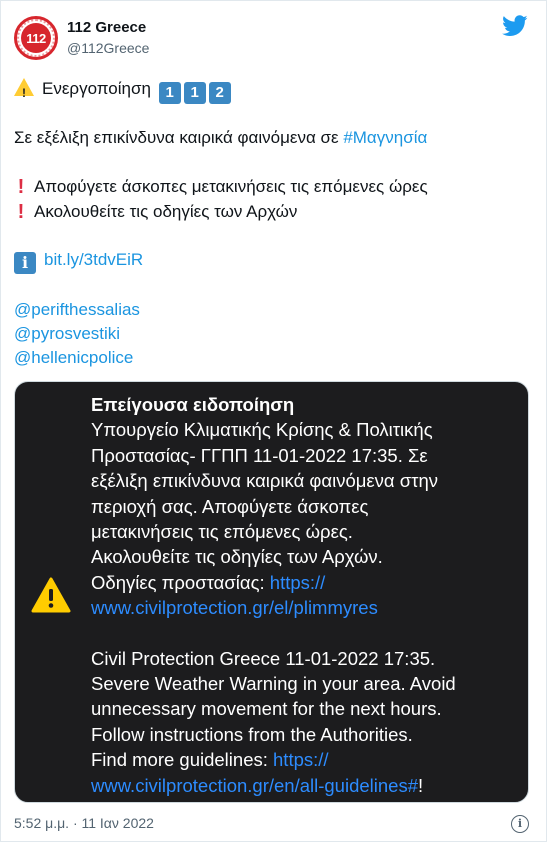 Image resolution: width=547 pixels, height=842 pixels. Describe the element at coordinates (515, 26) in the screenshot. I see `twitter-bird-icon` at that location.